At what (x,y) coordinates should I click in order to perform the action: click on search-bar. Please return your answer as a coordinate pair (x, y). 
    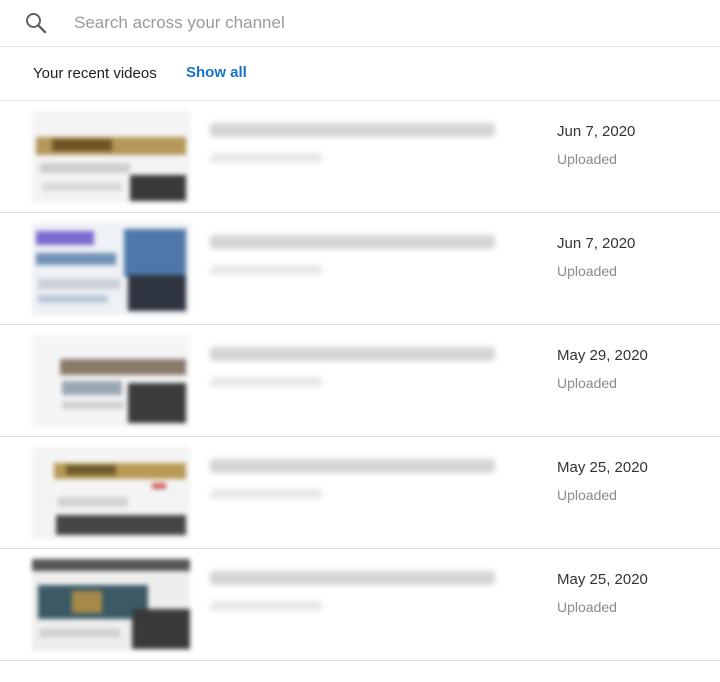
    Looking at the image, I should click on (360, 23).